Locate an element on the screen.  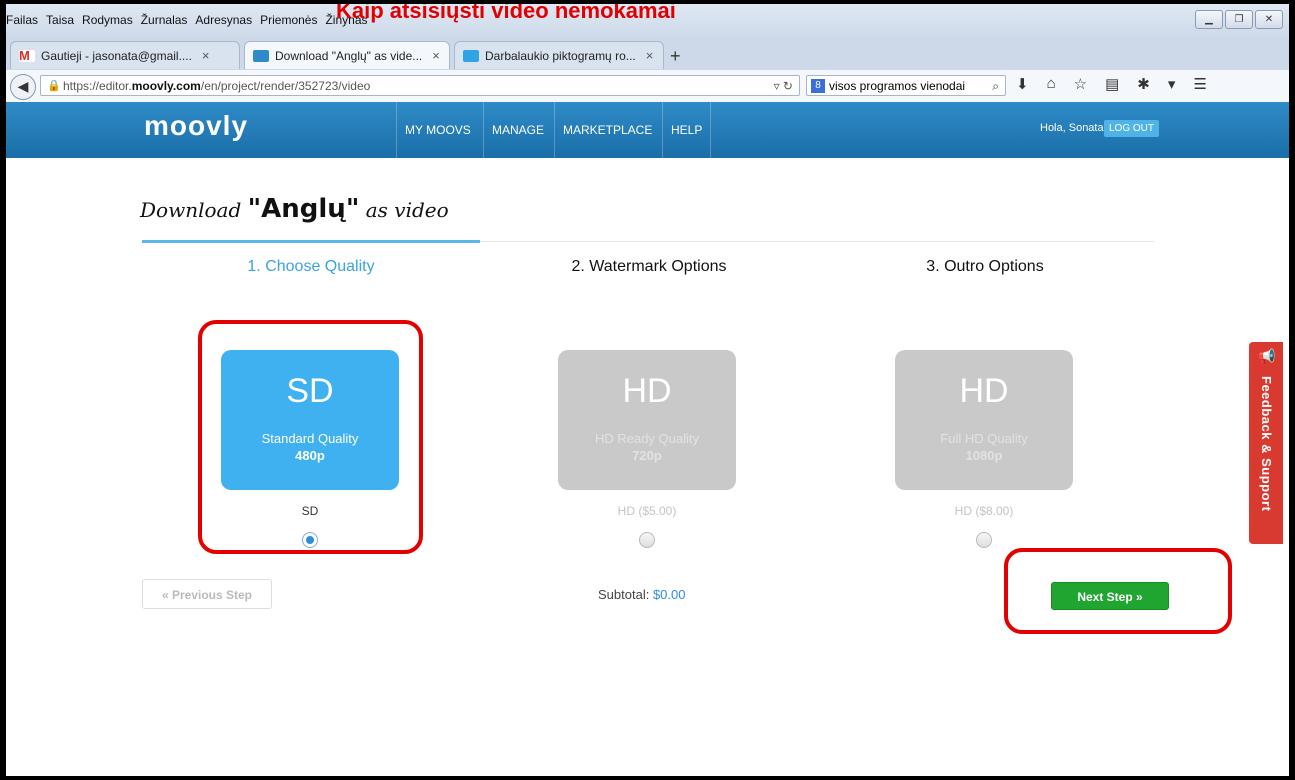
menu-history: Žurnalas is located at coordinates (164, 20).